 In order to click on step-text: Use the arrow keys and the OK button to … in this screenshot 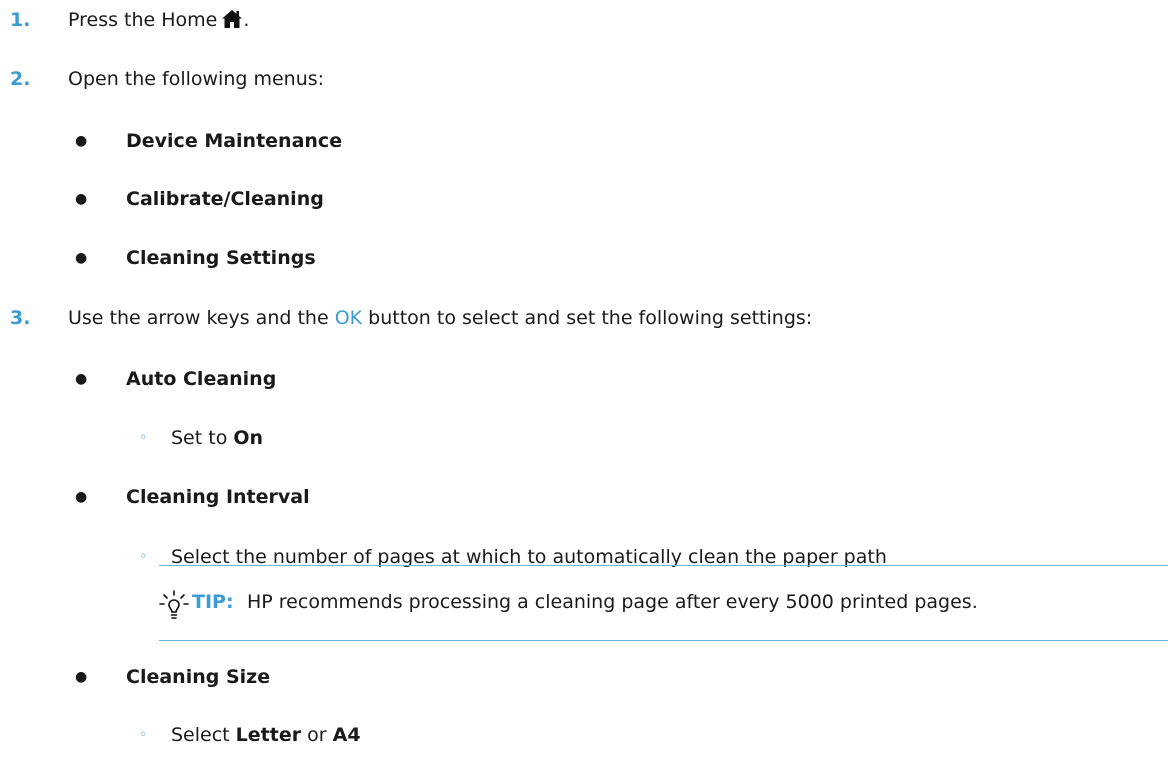, I will do `click(440, 318)`.